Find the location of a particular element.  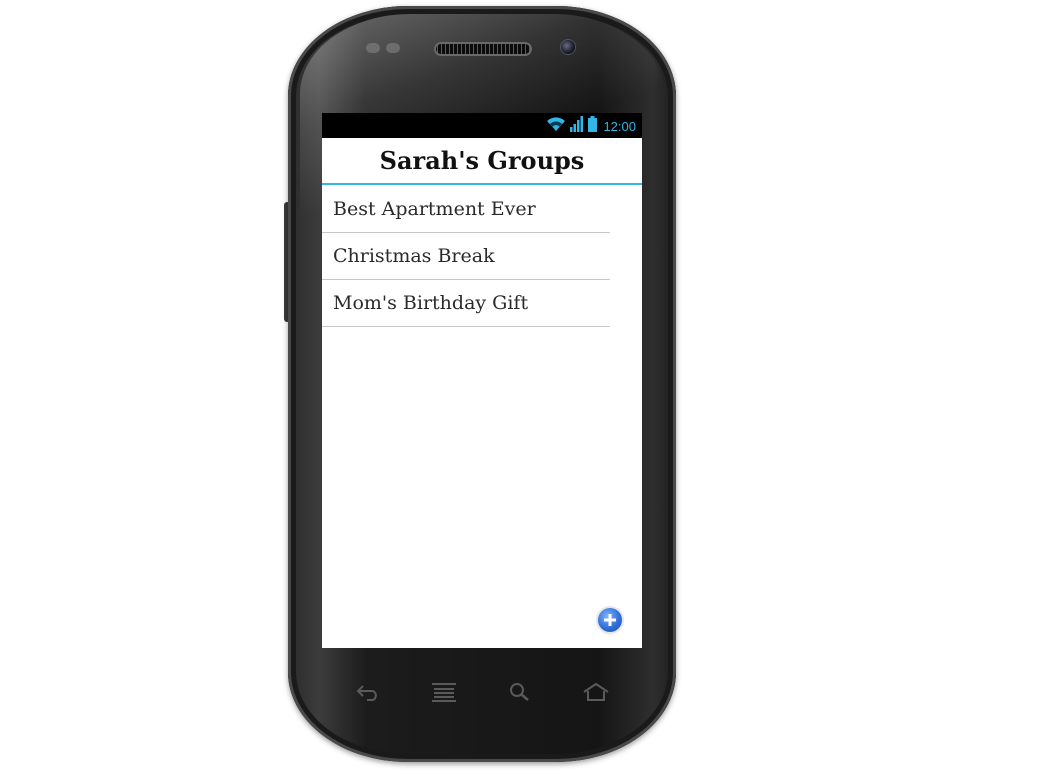

list-item: Mom's Birthday Gift is located at coordinates (466, 303).